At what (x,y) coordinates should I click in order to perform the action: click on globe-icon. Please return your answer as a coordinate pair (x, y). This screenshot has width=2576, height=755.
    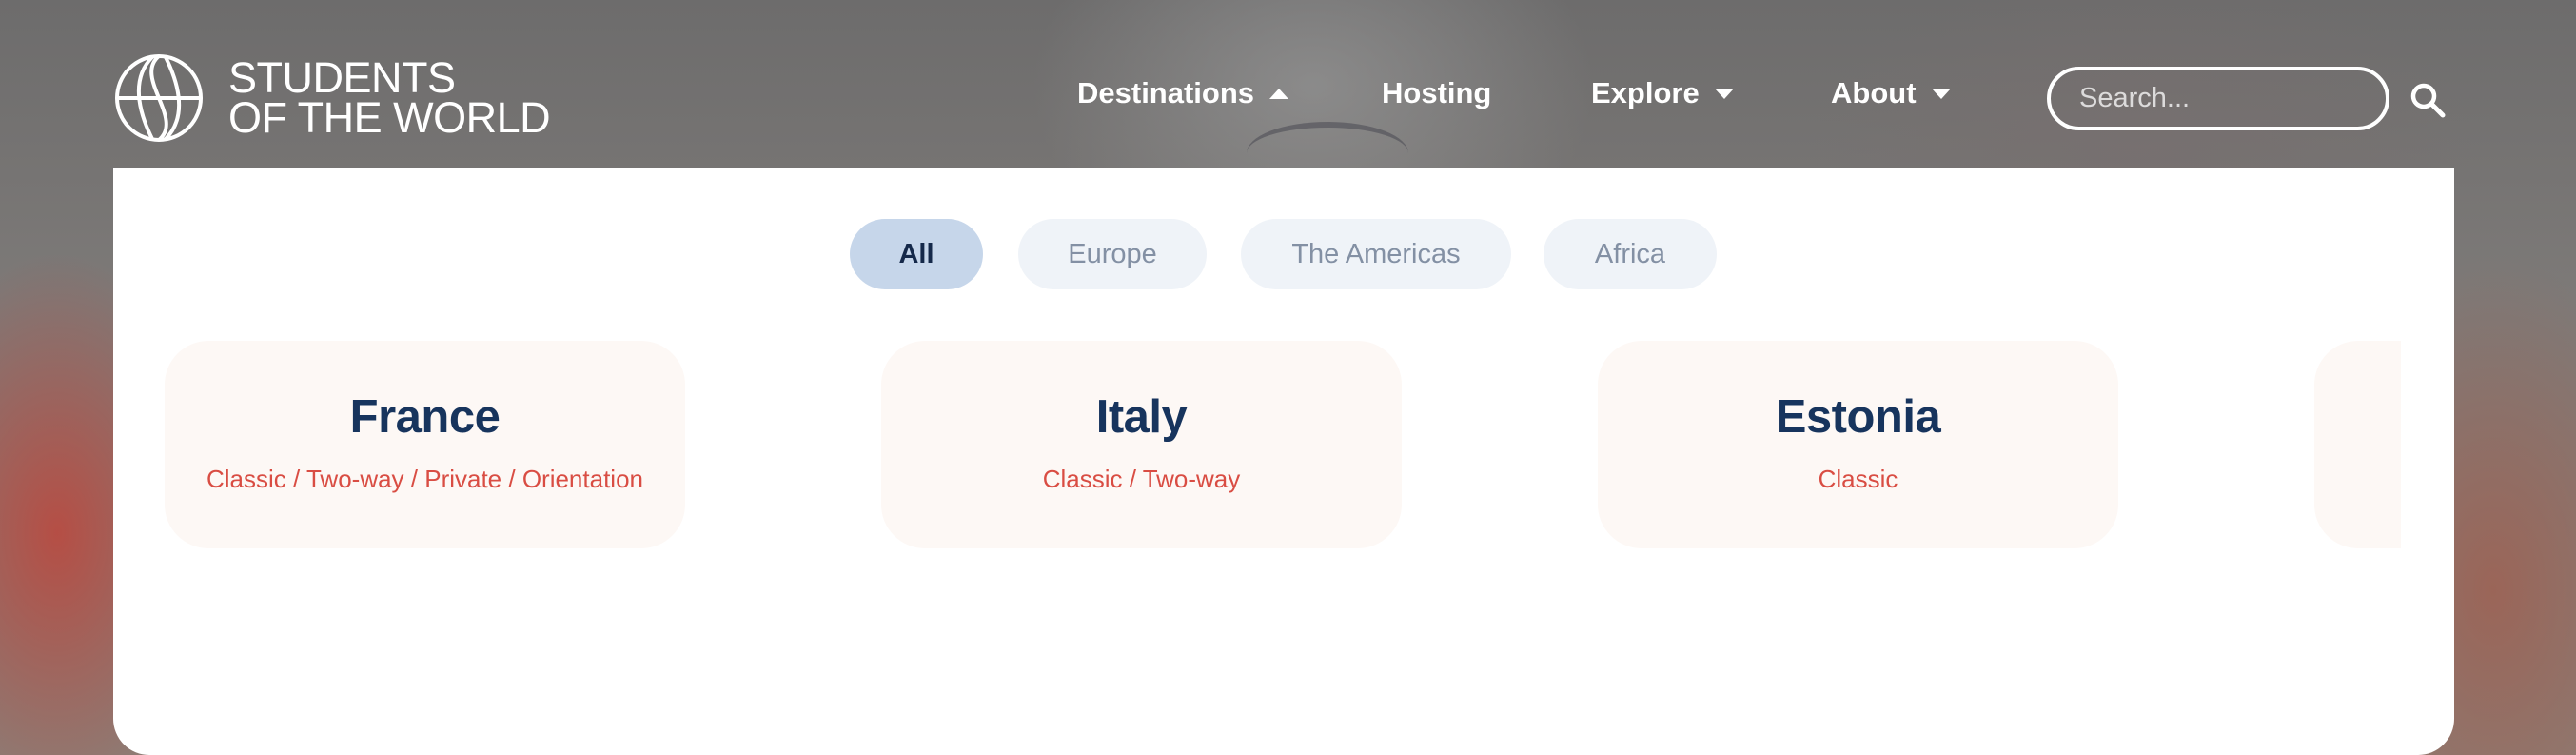
    Looking at the image, I should click on (159, 98).